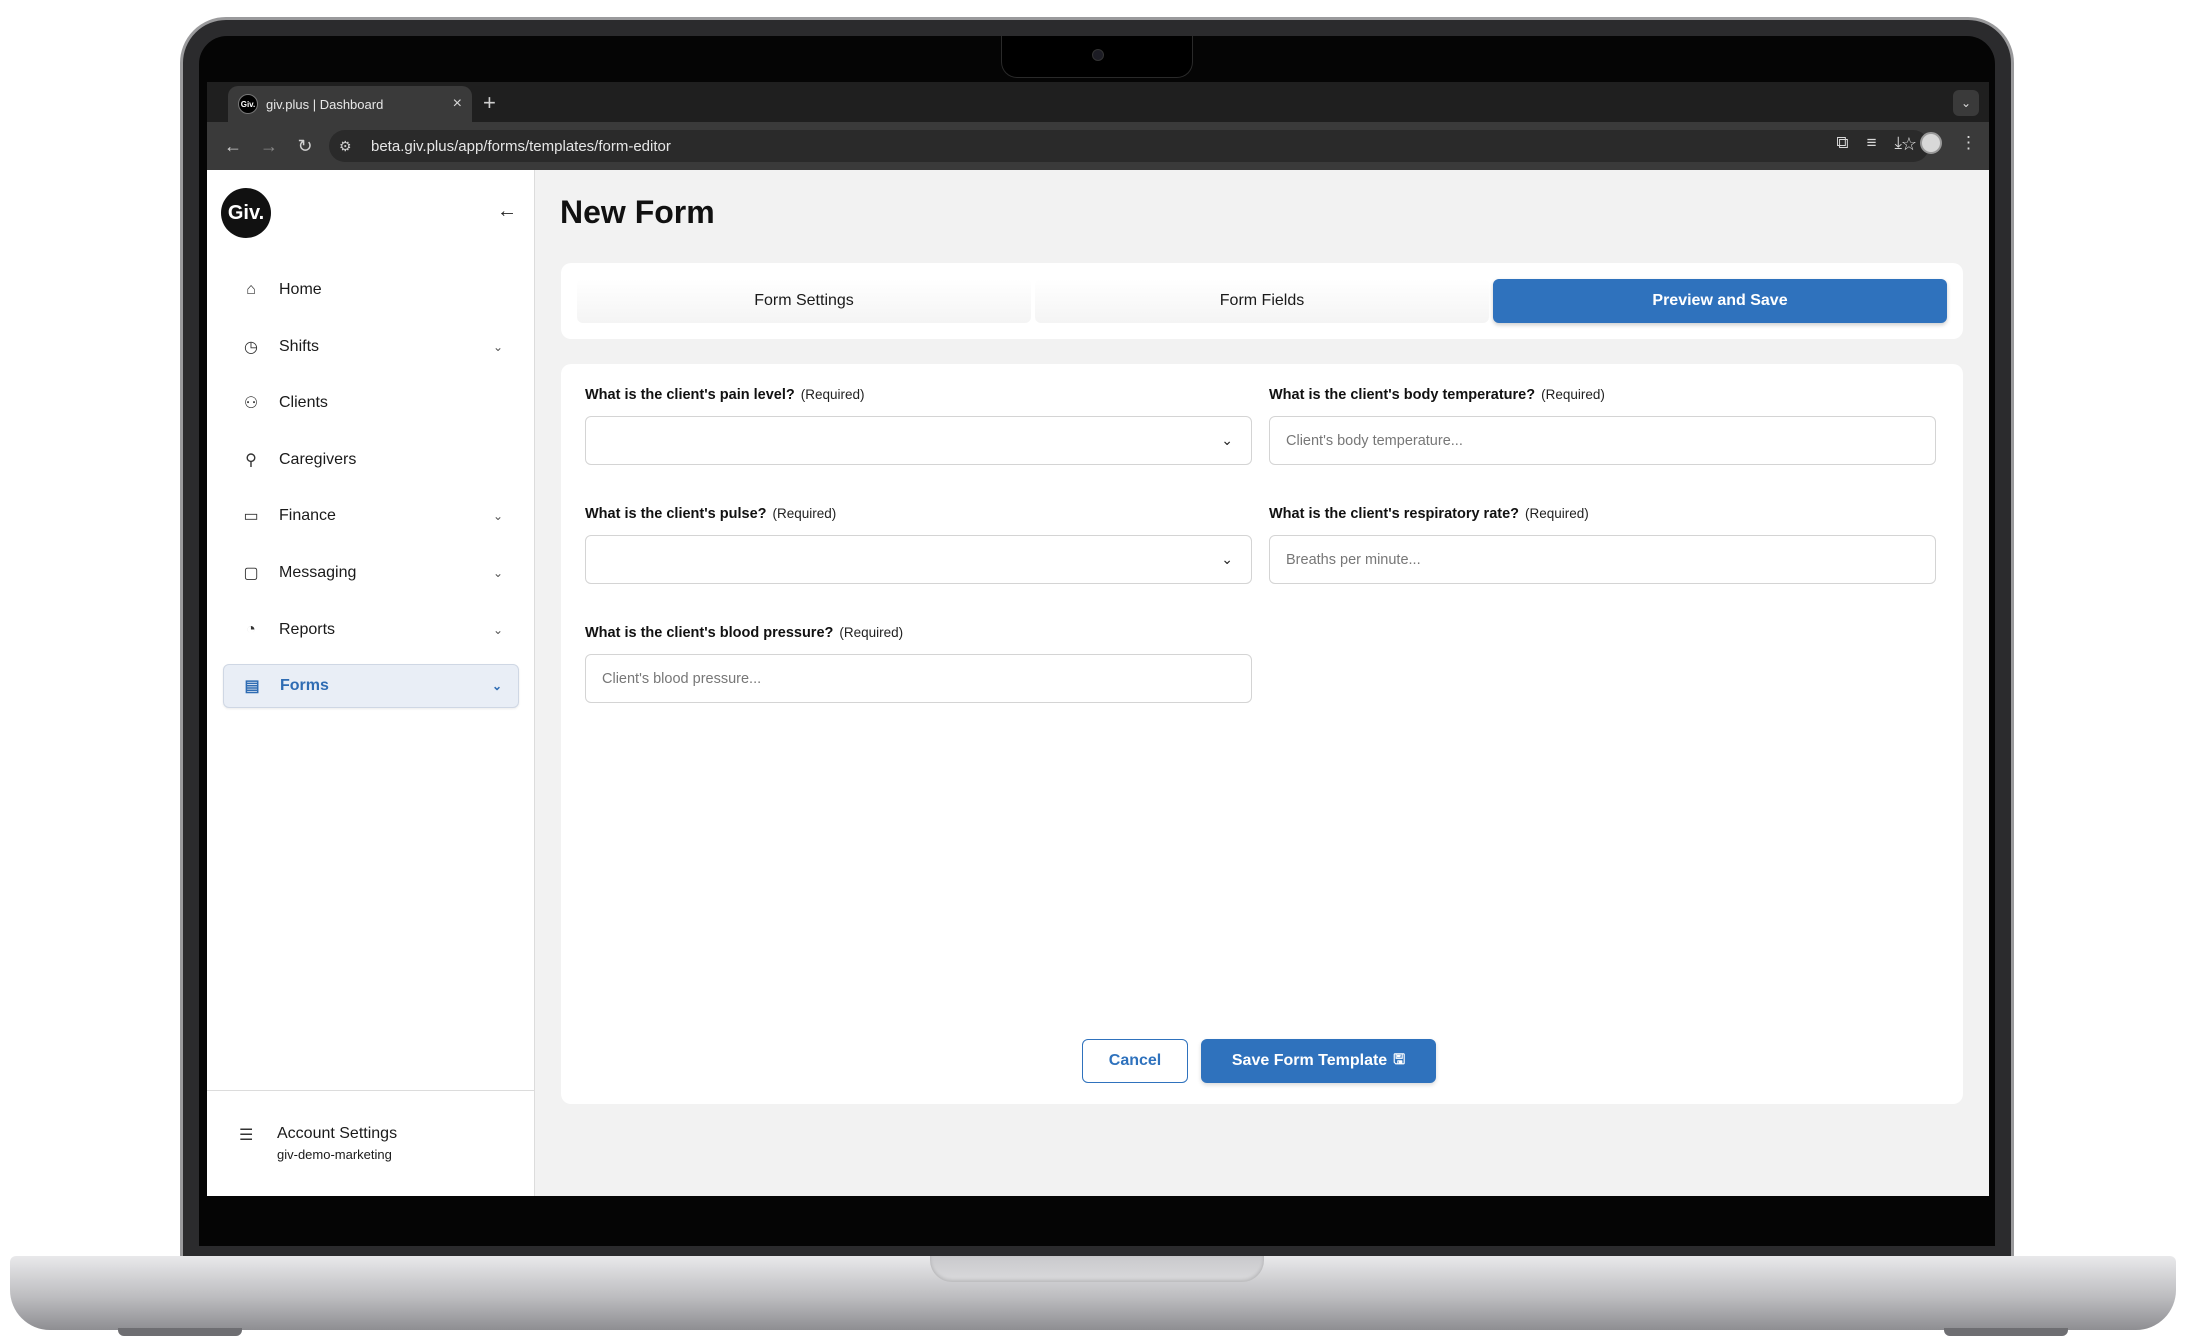 The height and width of the screenshot is (1340, 2186). What do you see at coordinates (371, 573) in the screenshot?
I see `sidebar-item-messaging: ▢ Messaging ⌄` at bounding box center [371, 573].